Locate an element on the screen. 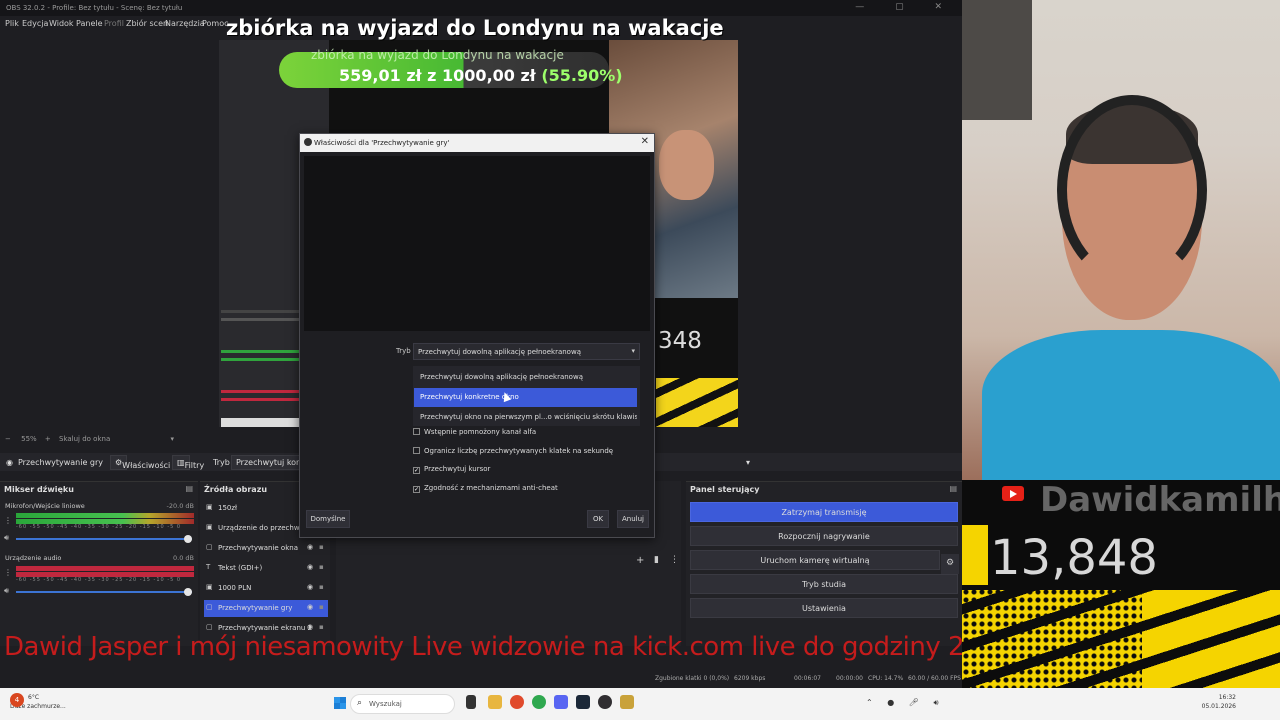 Image resolution: width=1280 pixels, height=720 pixels. checkbox-box is located at coordinates (416, 431).